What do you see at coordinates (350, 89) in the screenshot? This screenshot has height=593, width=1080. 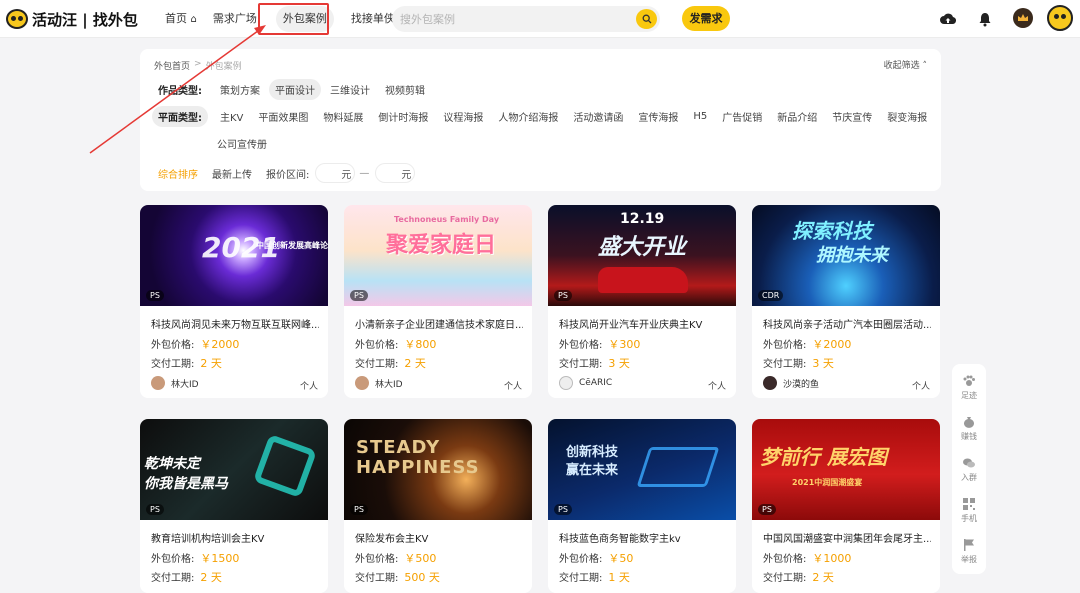 I see `category-option: 三维设计` at bounding box center [350, 89].